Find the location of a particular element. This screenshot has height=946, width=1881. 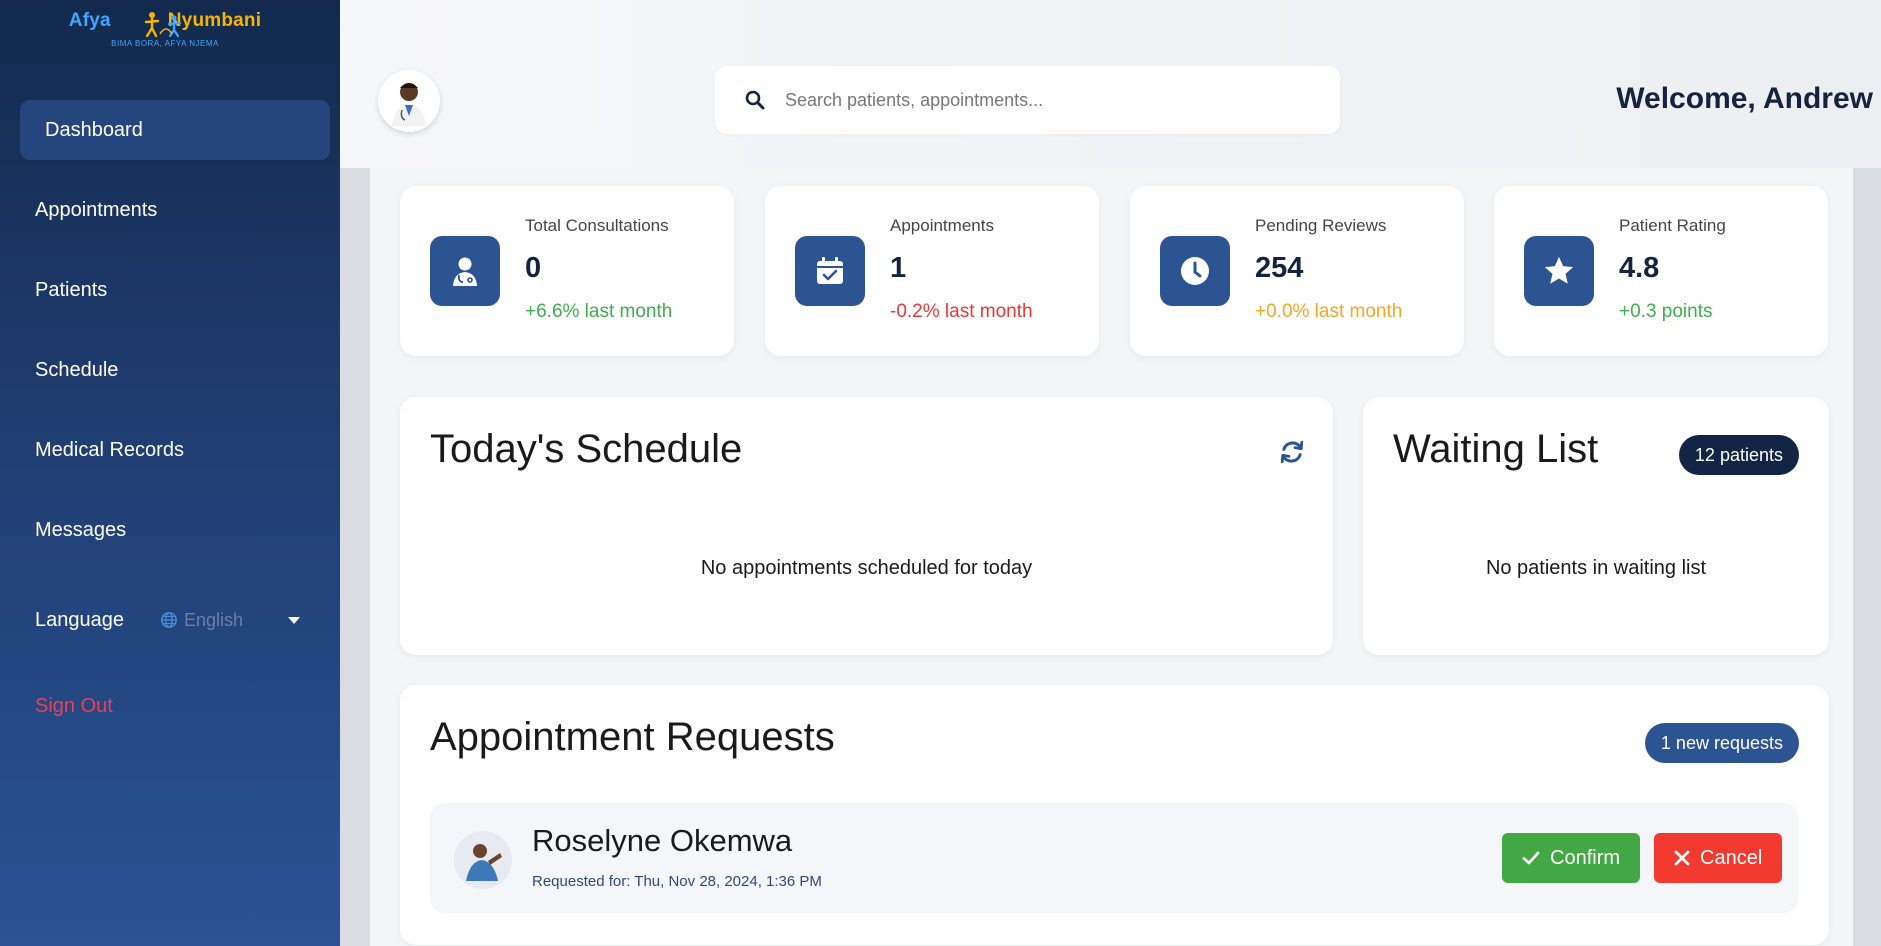

welcome-message: Welcome, Andrew is located at coordinates (1744, 98).